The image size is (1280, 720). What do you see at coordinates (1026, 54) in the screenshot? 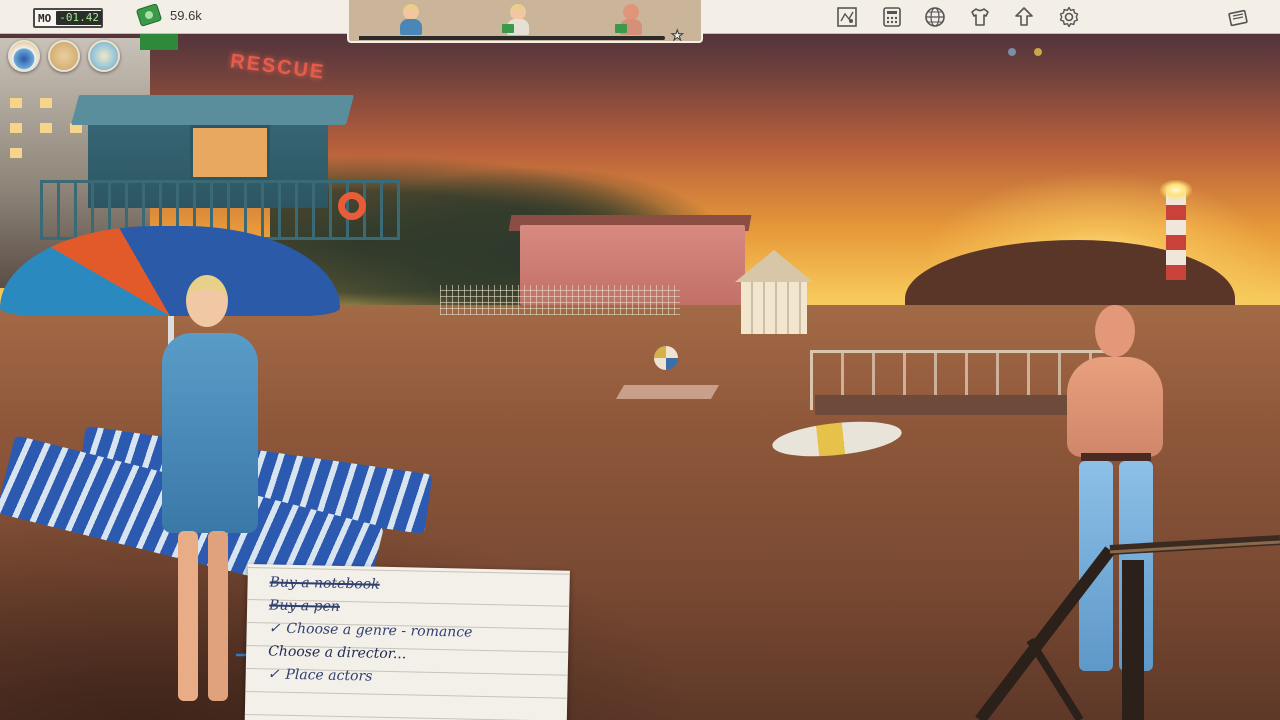
I see `hotspot-pins` at bounding box center [1026, 54].